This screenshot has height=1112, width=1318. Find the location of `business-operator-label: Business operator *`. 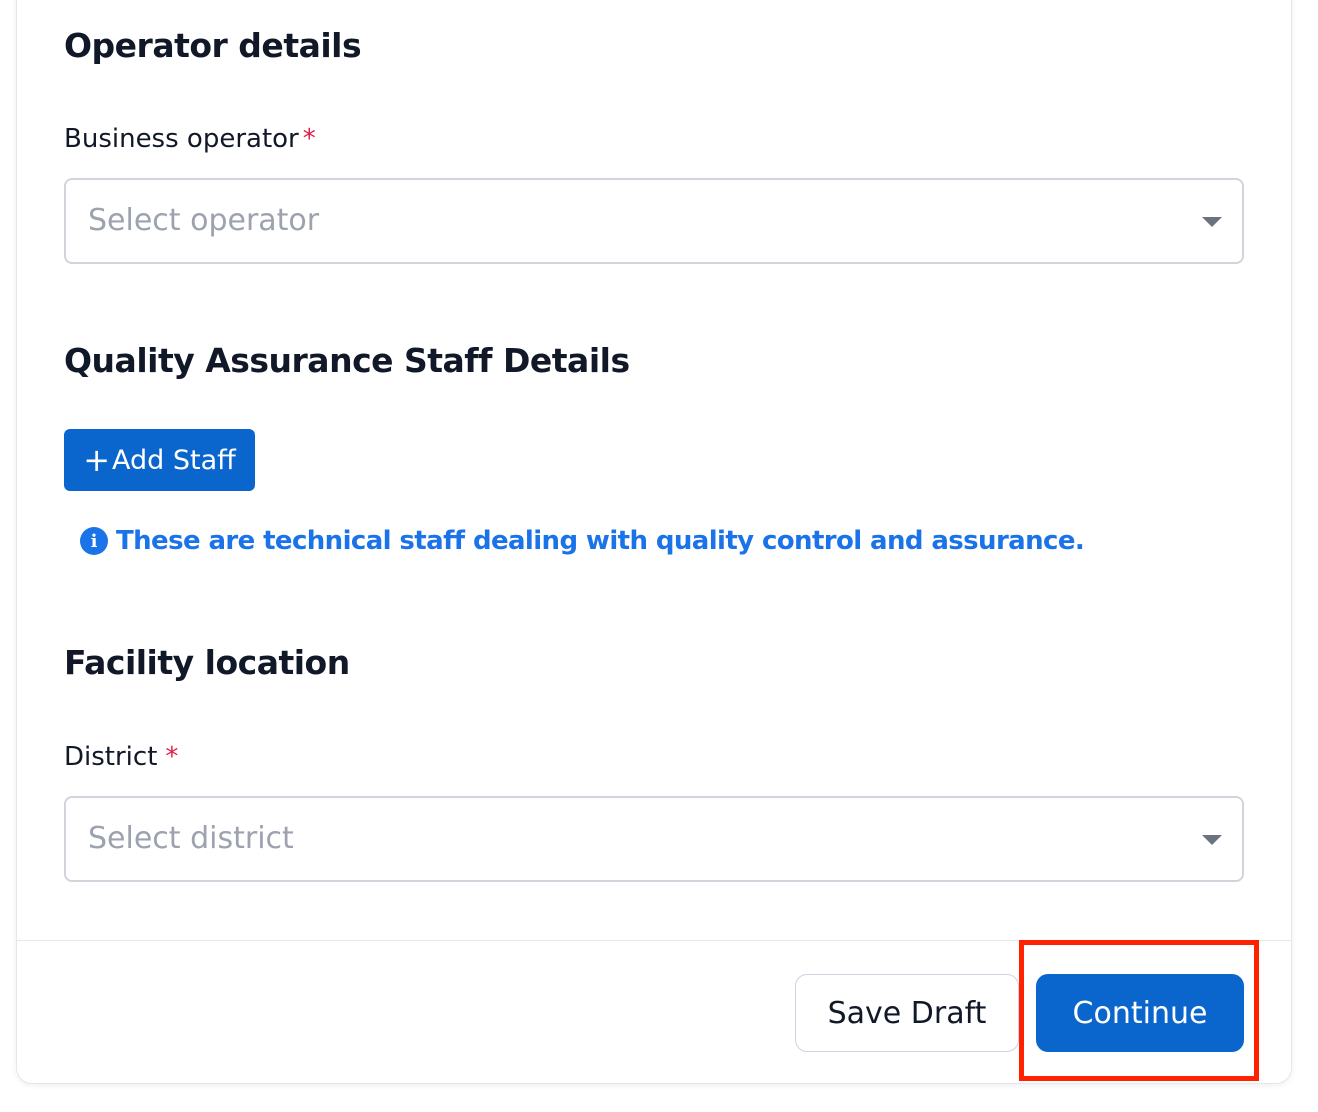

business-operator-label: Business operator * is located at coordinates (190, 139).